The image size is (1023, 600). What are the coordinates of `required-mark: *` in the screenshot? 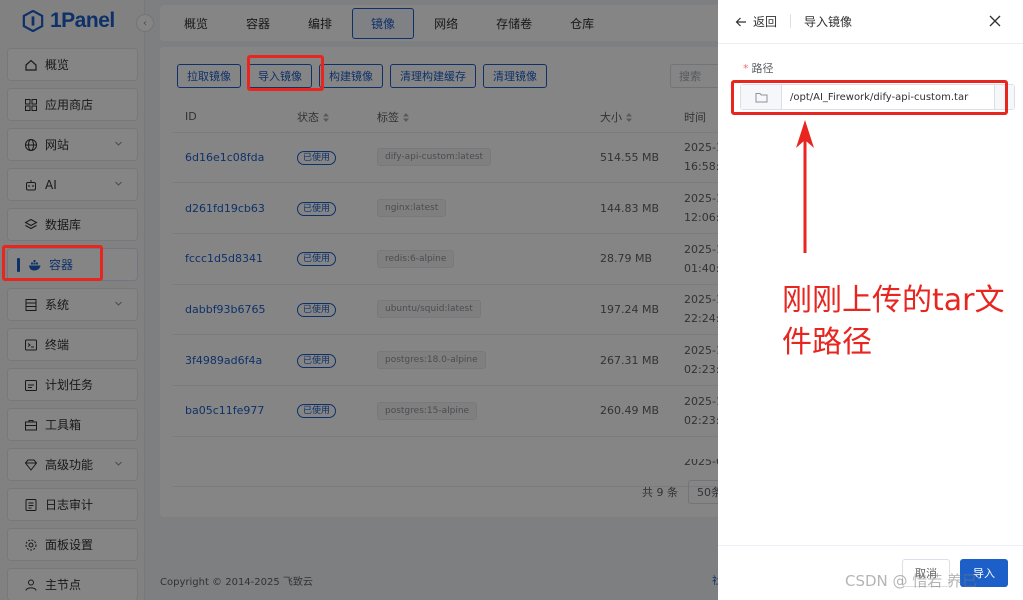 It's located at (746, 68).